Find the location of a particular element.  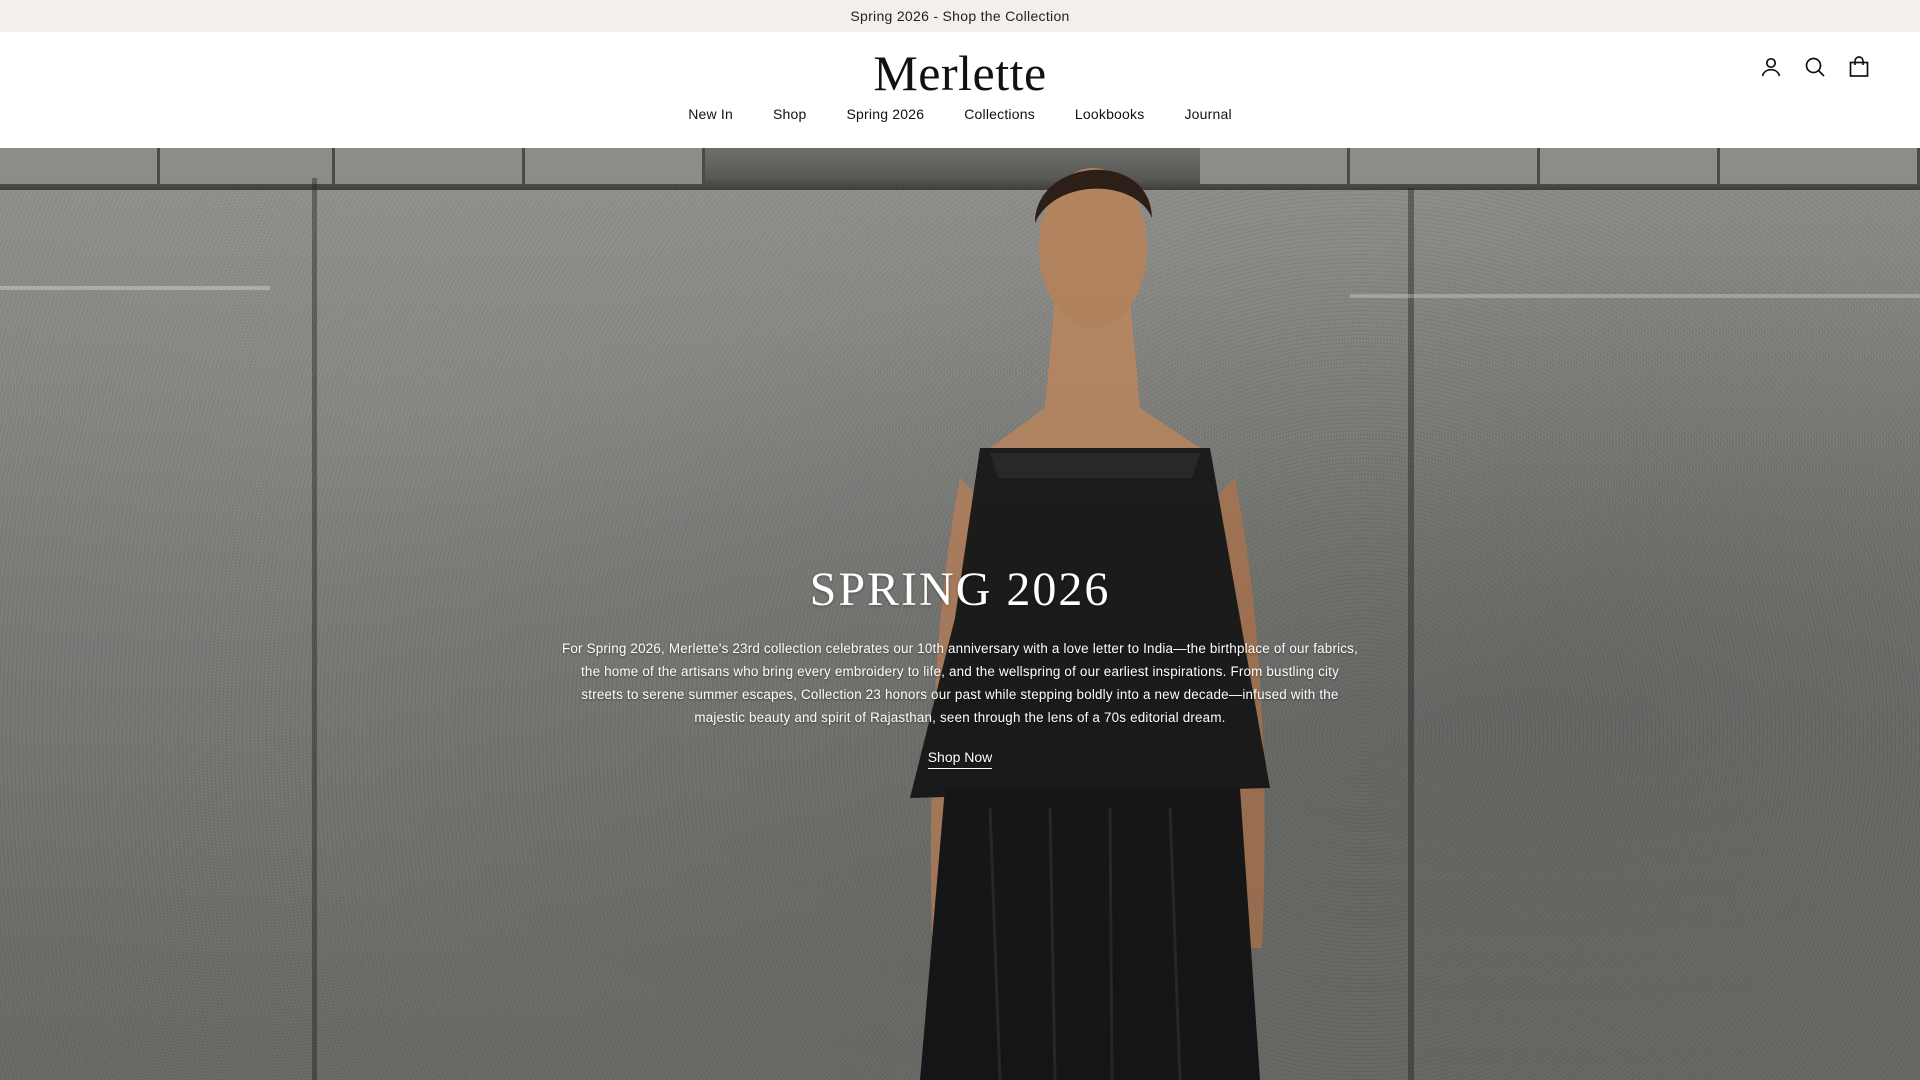

cart-button is located at coordinates (1859, 67).